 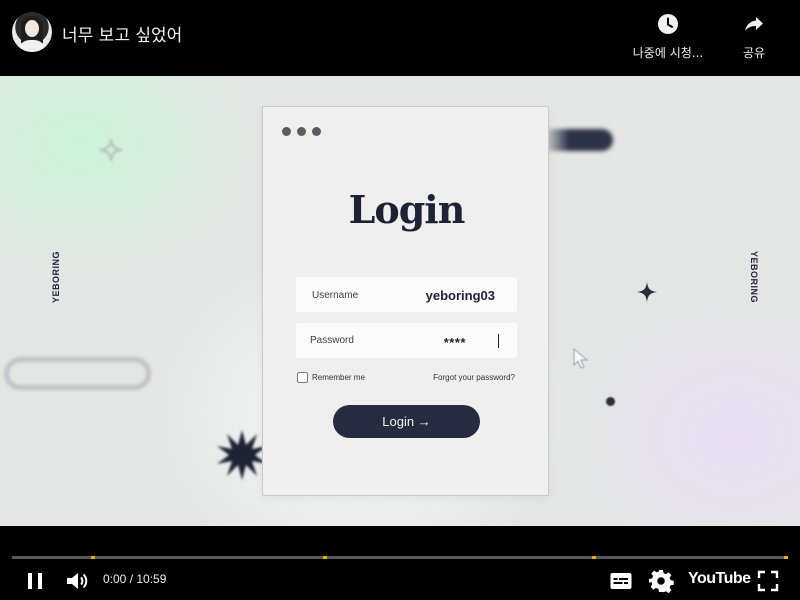 What do you see at coordinates (400, 581) in the screenshot?
I see `player-controls: 0:00 / 10:59 YouTube` at bounding box center [400, 581].